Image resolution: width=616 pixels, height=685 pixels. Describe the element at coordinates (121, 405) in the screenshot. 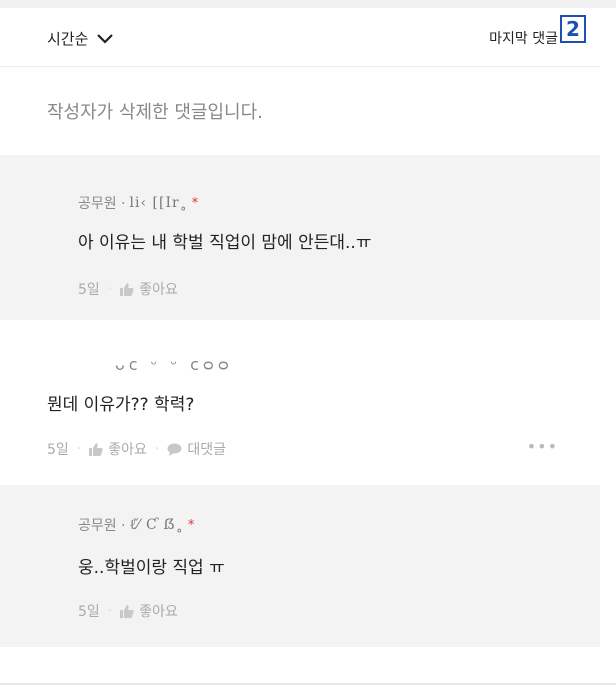

I see `comment-body: 뭔데 이유가?? 학력?` at that location.